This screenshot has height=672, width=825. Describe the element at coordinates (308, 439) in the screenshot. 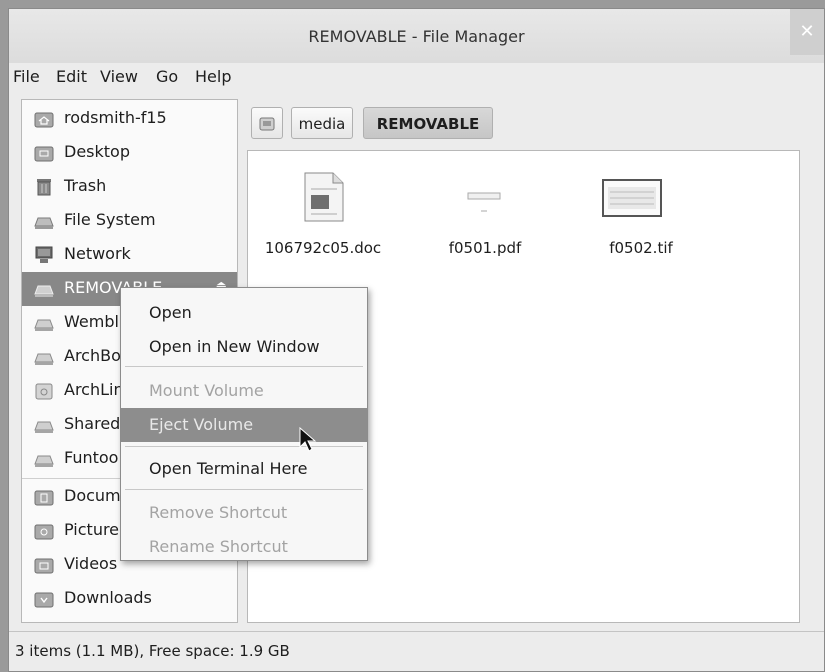

I see `mouse-pointer-icon` at that location.